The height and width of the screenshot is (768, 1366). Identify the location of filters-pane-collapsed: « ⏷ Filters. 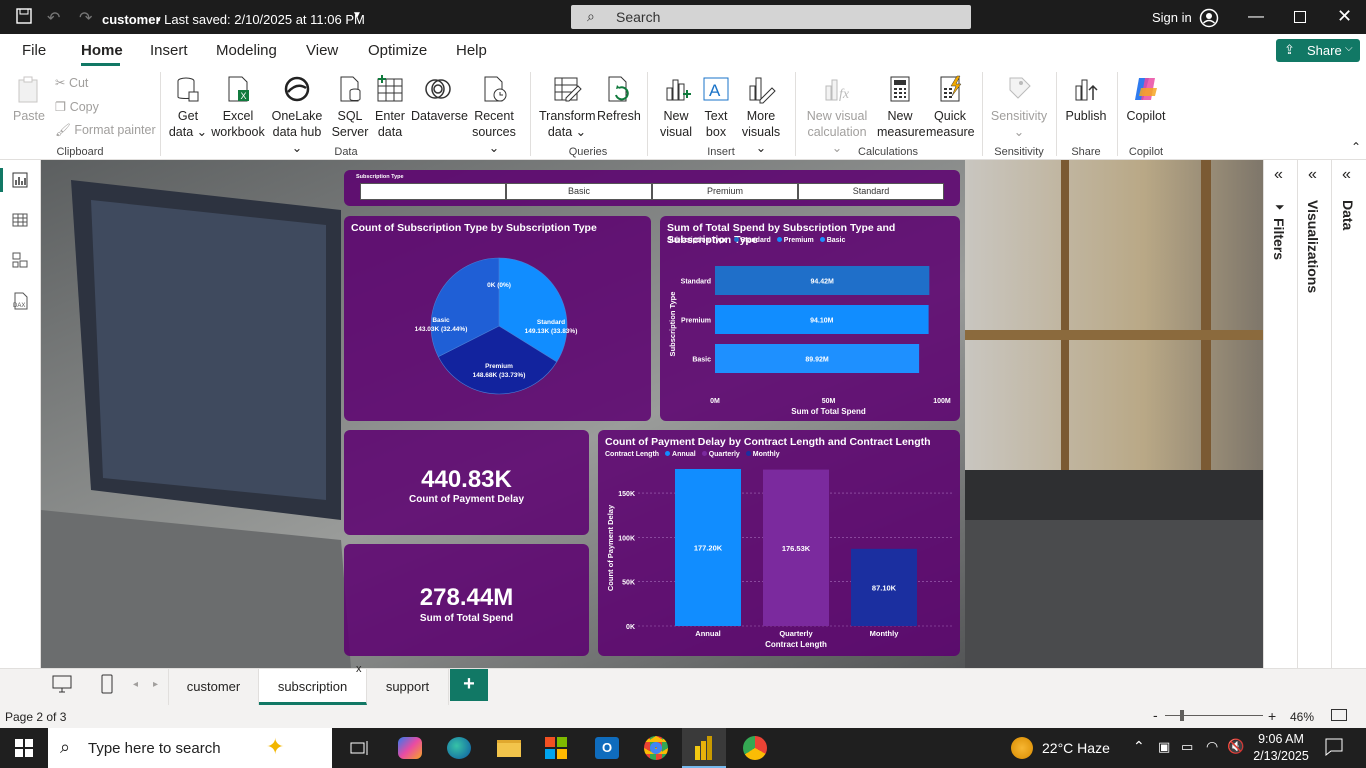
(1281, 414).